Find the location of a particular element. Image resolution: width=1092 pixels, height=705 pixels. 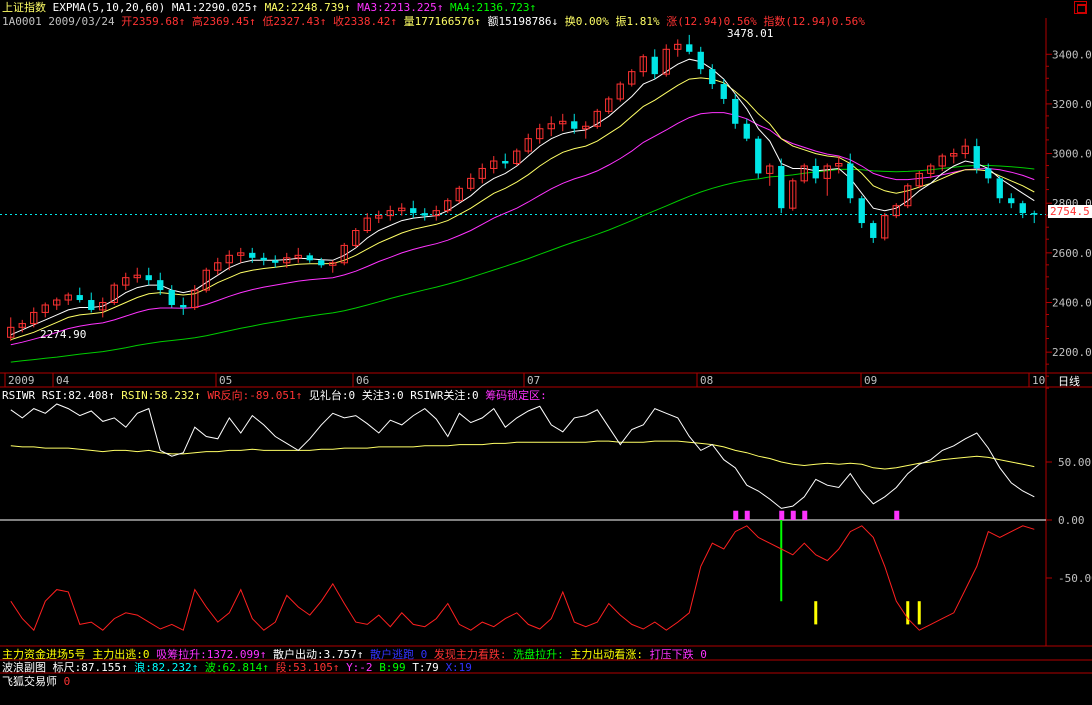

footer-row2-item: X:19 is located at coordinates (458, 667).